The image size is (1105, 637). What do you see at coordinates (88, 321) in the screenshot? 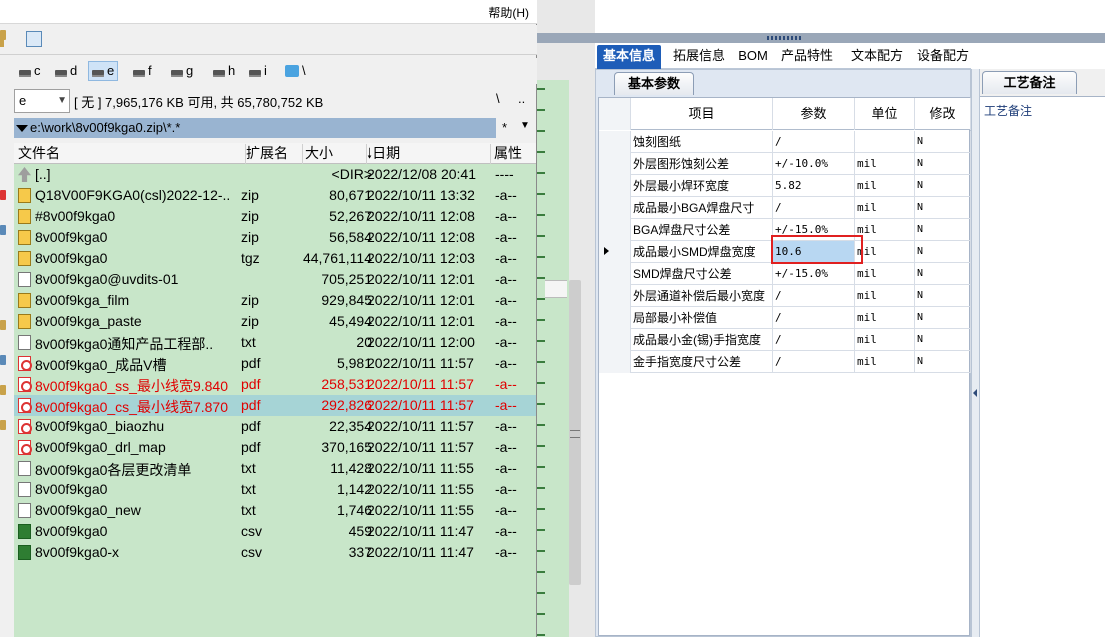
I see `file-name: 8v00f9kga_paste` at bounding box center [88, 321].